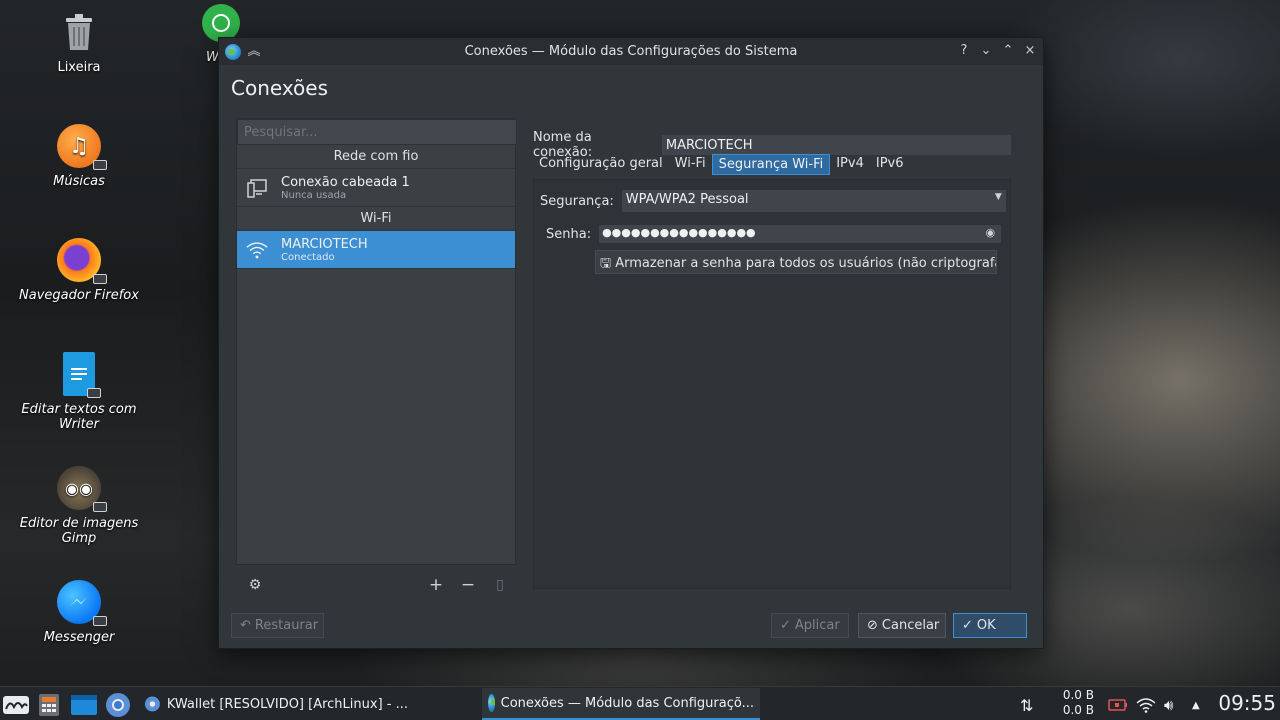  Describe the element at coordinates (468, 585) in the screenshot. I see `remove-connection-button: −` at that location.